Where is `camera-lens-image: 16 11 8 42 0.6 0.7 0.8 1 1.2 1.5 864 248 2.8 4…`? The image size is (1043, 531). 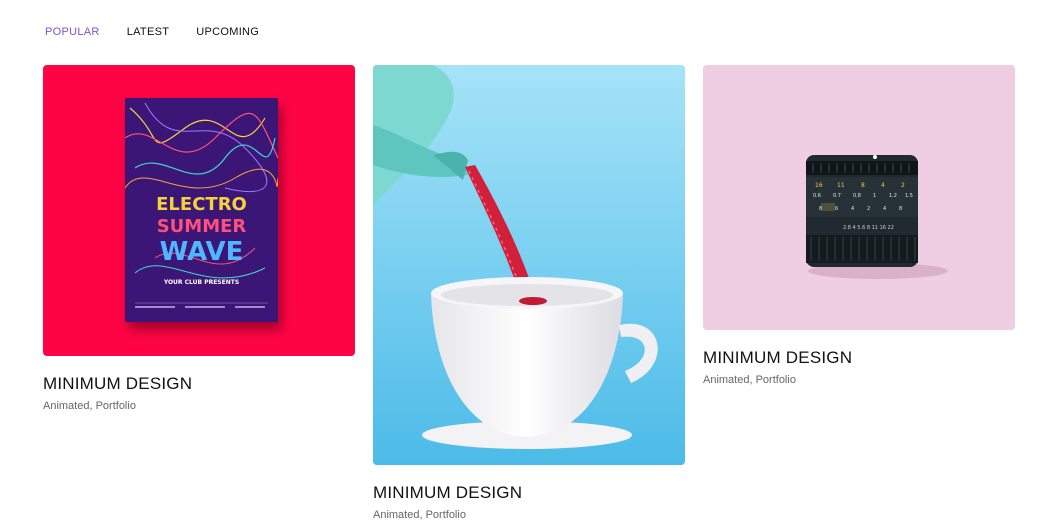 camera-lens-image: 16 11 8 42 0.6 0.7 0.8 1 1.2 1.5 864 248 2.8 4… is located at coordinates (859, 197).